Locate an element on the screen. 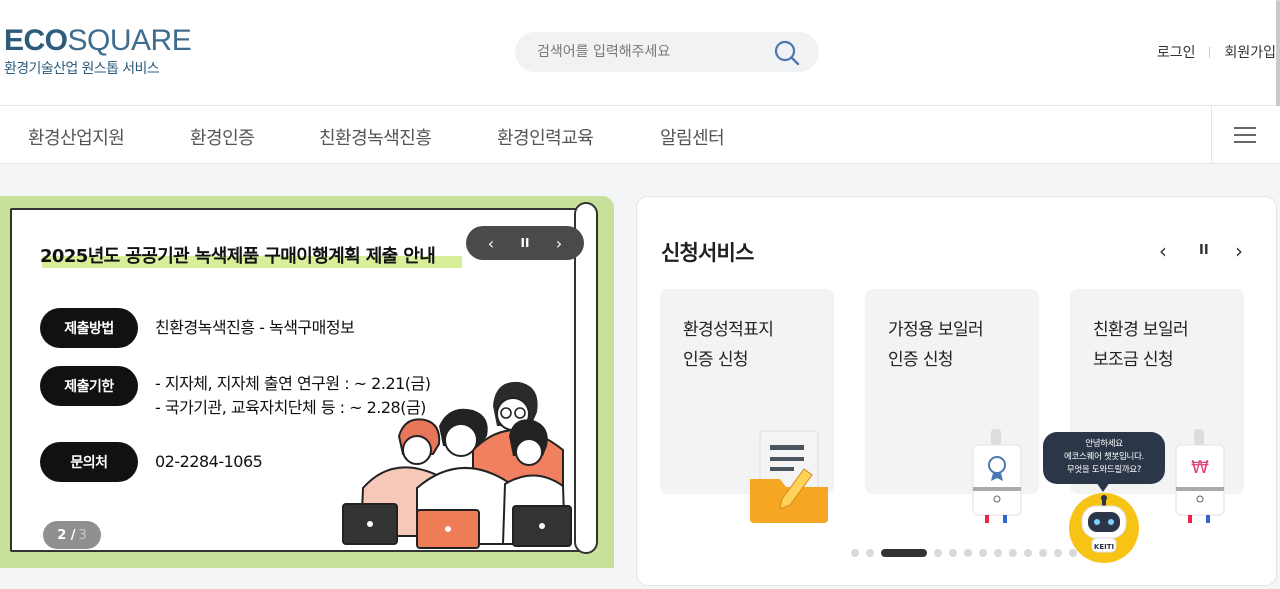 The height and width of the screenshot is (589, 1280). banner-pause-button: II is located at coordinates (525, 243).